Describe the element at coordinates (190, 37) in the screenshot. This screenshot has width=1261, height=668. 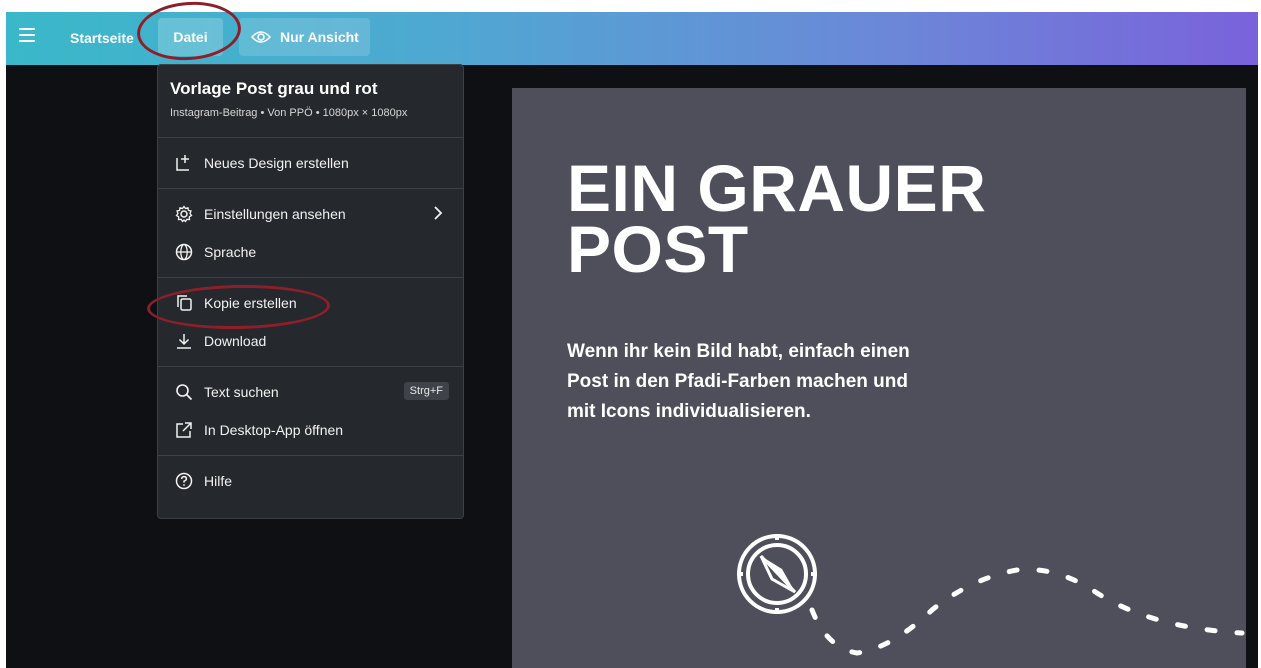
I see `file-menu-button: Datei` at that location.